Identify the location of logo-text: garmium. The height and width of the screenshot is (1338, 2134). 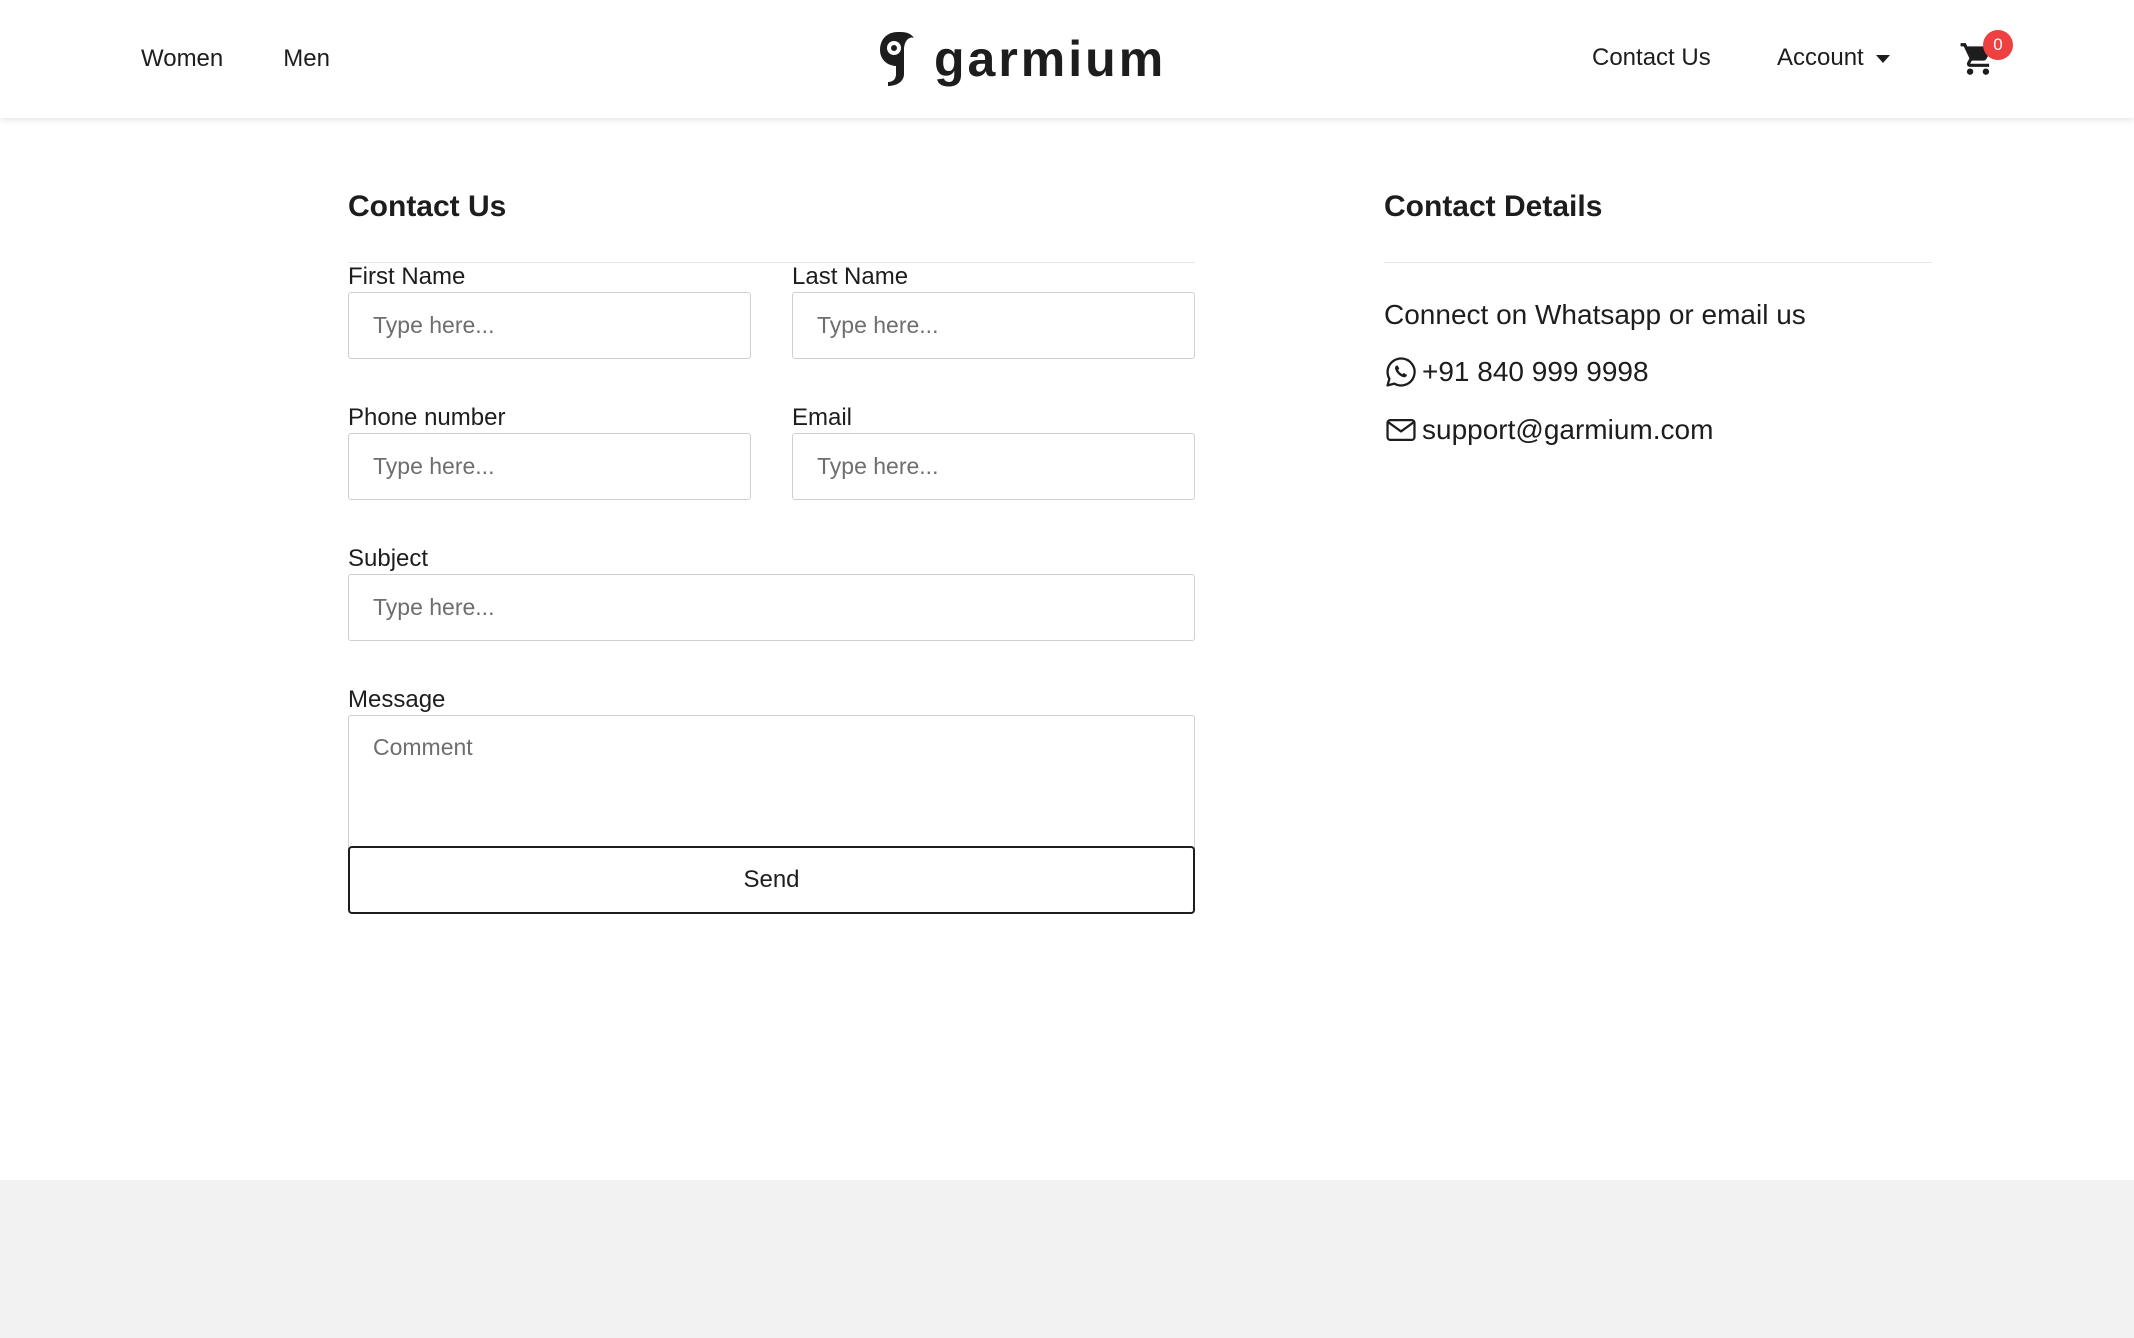
(1050, 59).